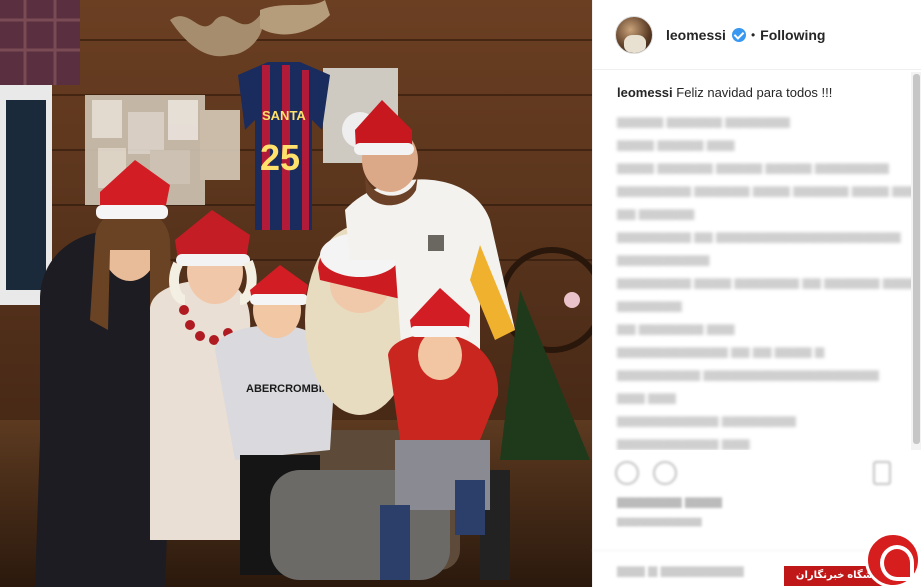  I want to click on post-header: leomessi • Following, so click(757, 35).